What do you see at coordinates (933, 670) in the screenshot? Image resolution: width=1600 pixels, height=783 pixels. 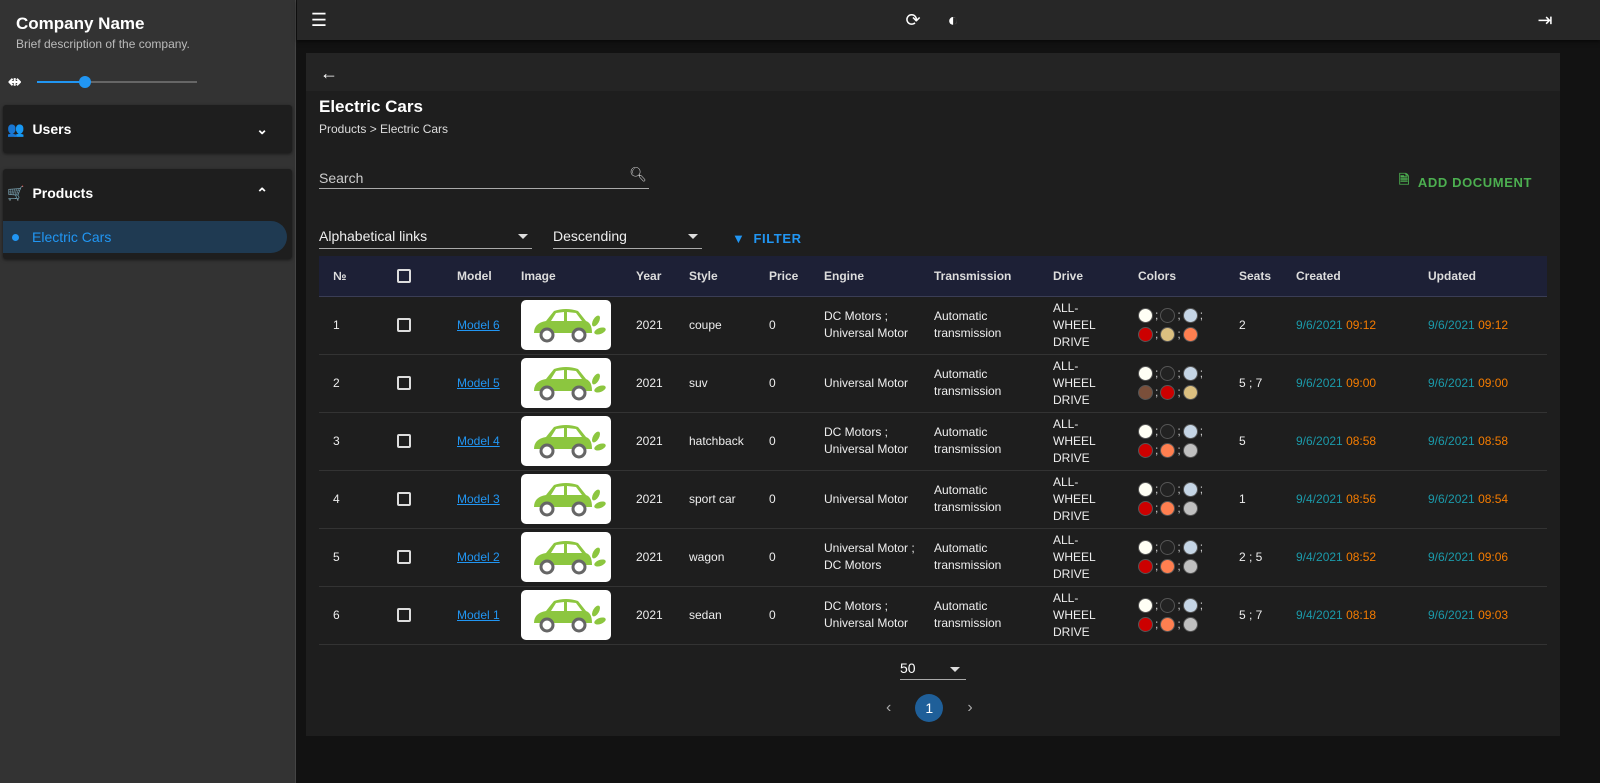 I see `page-size-select: 50` at bounding box center [933, 670].